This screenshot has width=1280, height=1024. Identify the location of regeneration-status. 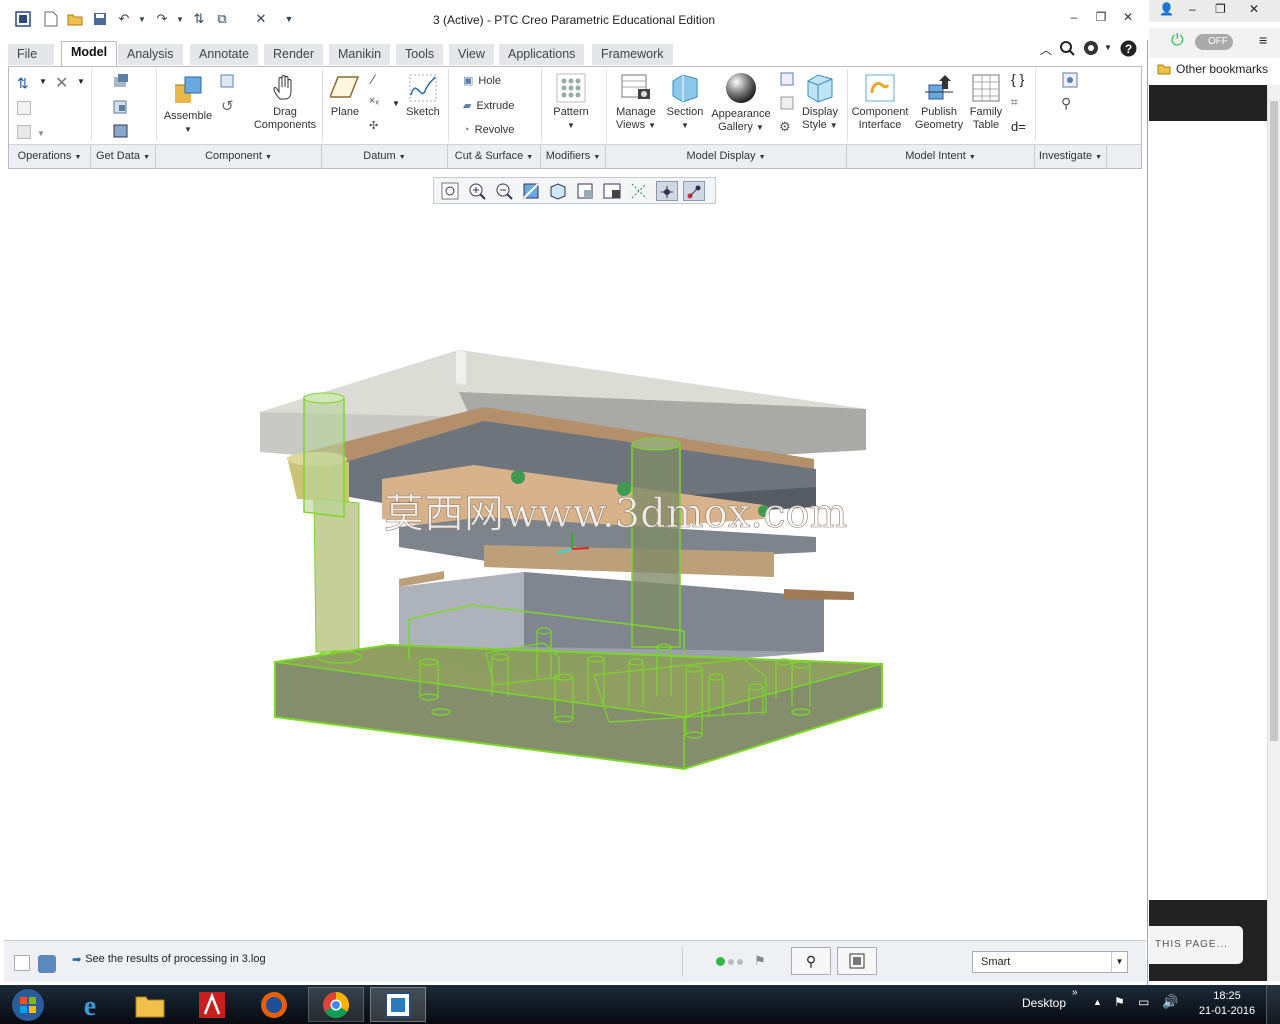
(729, 961).